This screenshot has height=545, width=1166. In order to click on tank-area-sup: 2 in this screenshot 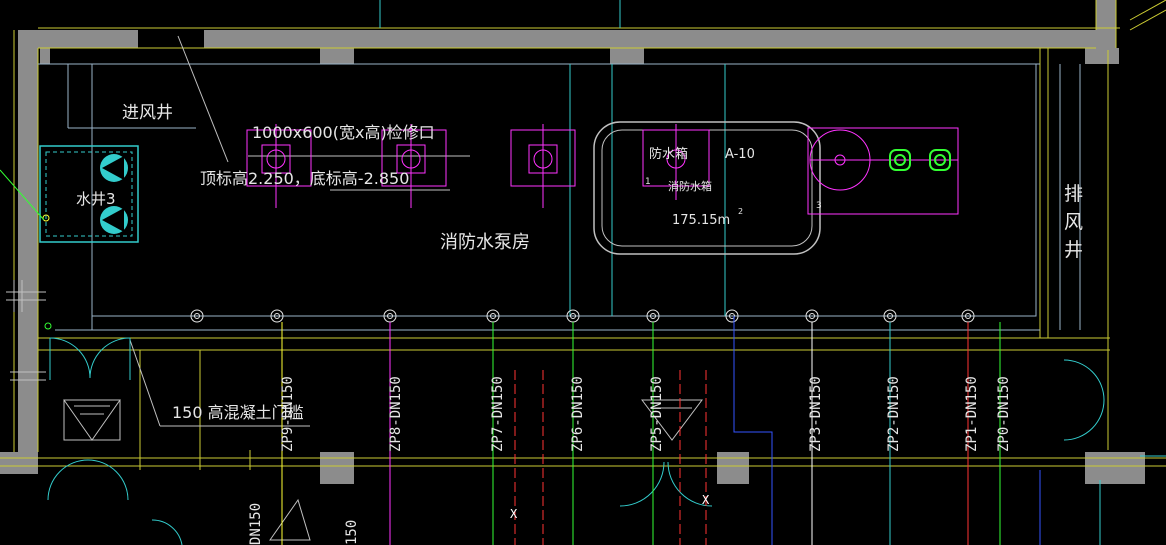, I will do `click(740, 211)`.